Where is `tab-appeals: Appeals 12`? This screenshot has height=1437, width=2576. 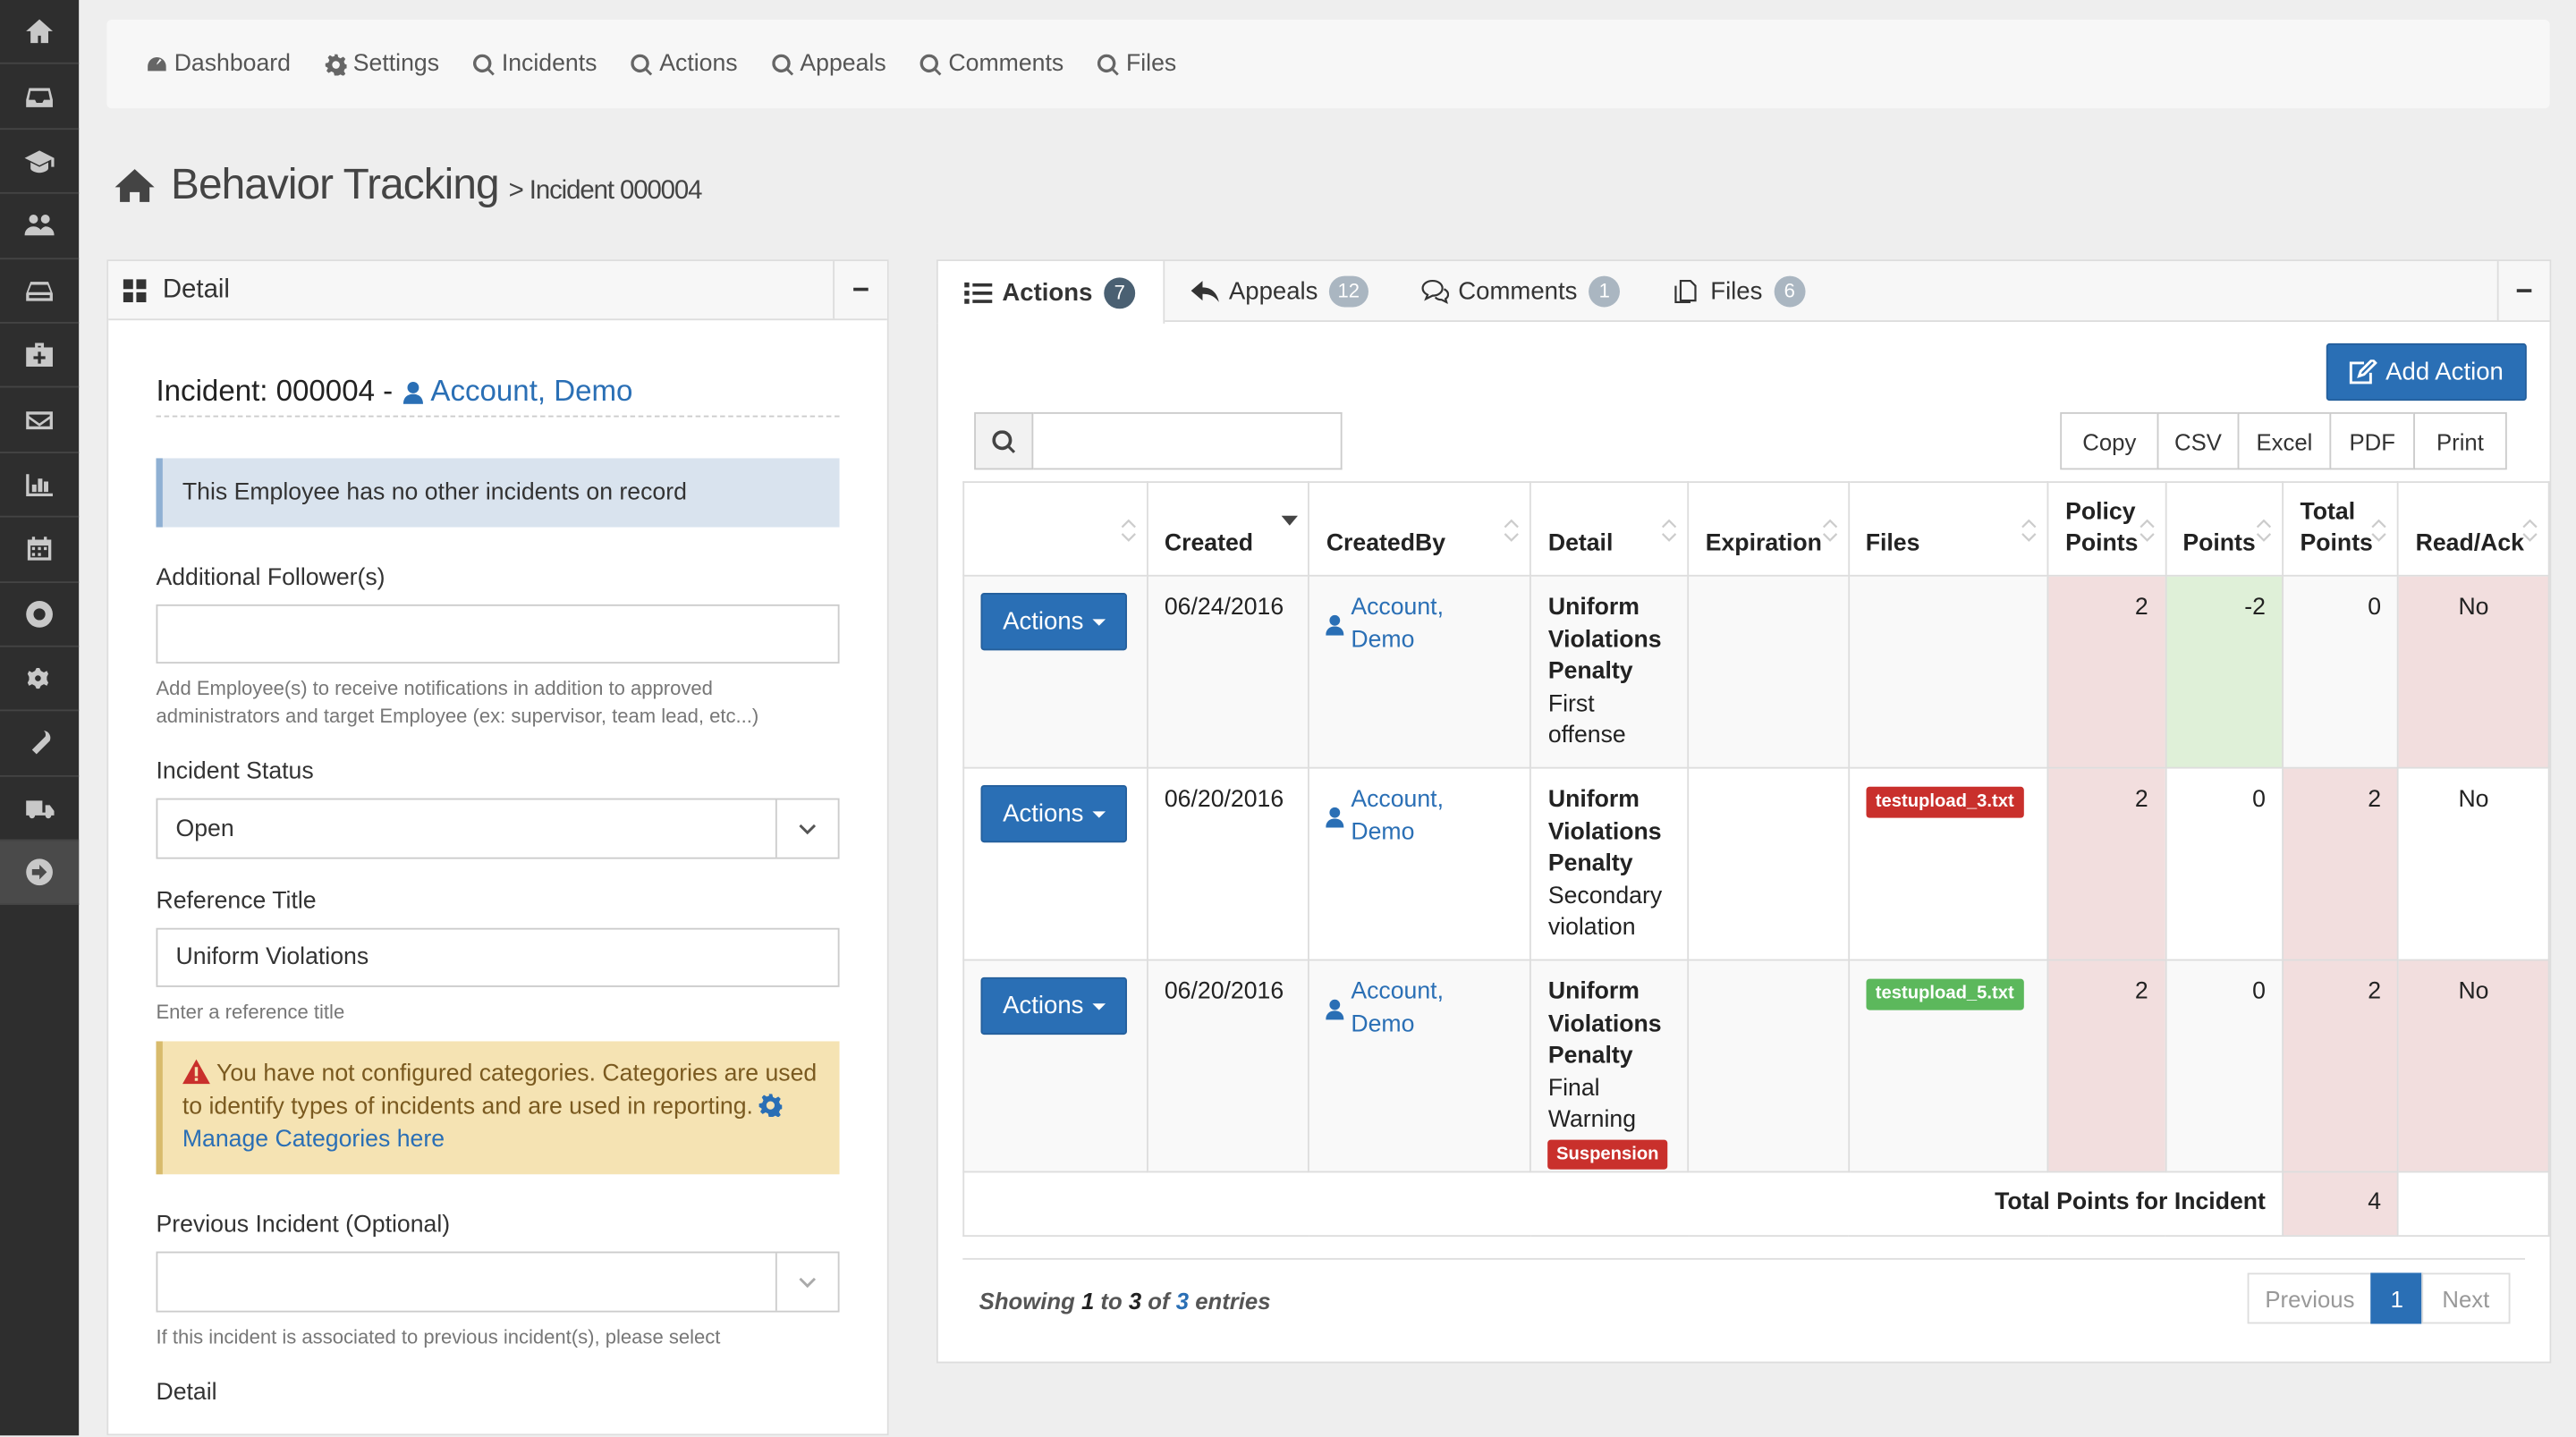
tab-appeals: Appeals 12 is located at coordinates (1279, 291).